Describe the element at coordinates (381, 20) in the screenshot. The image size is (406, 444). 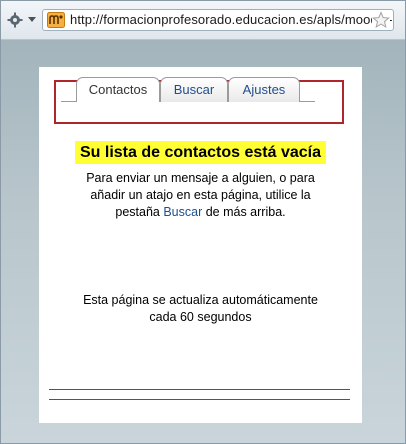
I see `star-icon` at that location.